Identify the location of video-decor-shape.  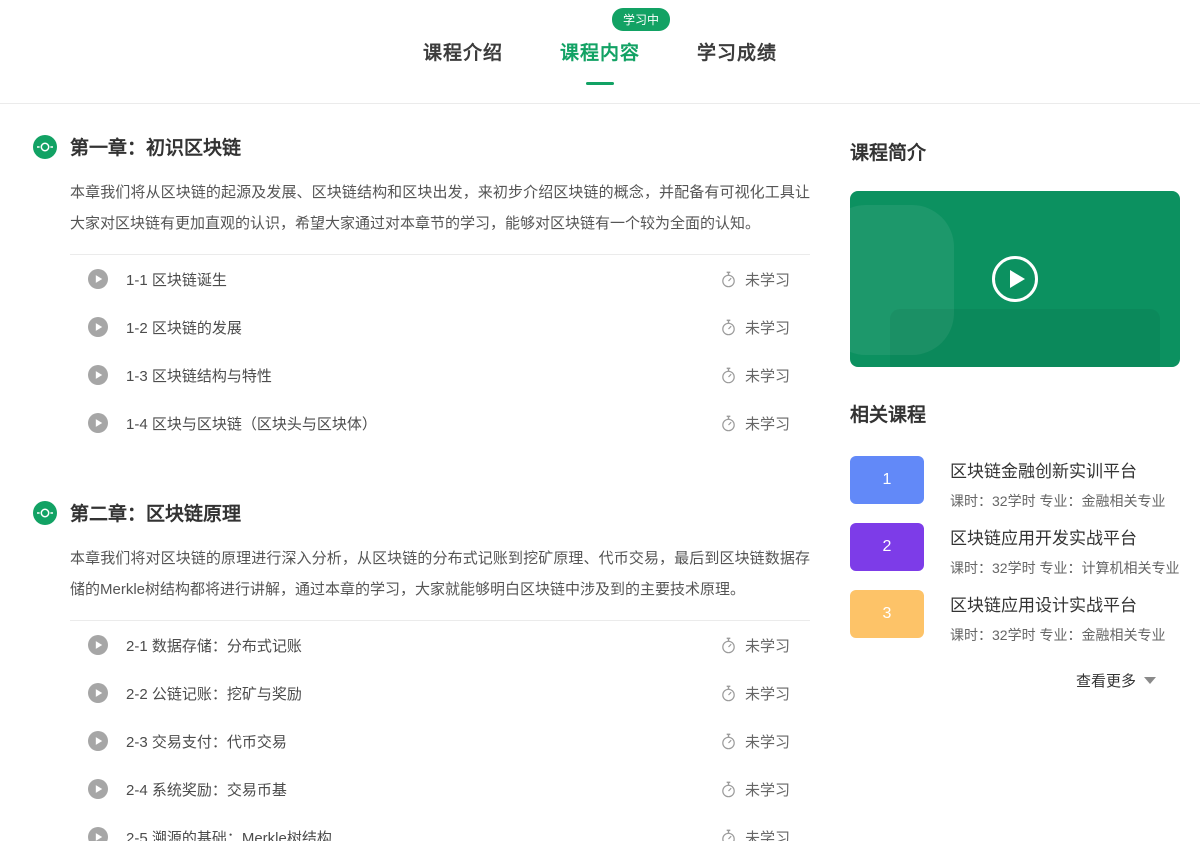
(1025, 338).